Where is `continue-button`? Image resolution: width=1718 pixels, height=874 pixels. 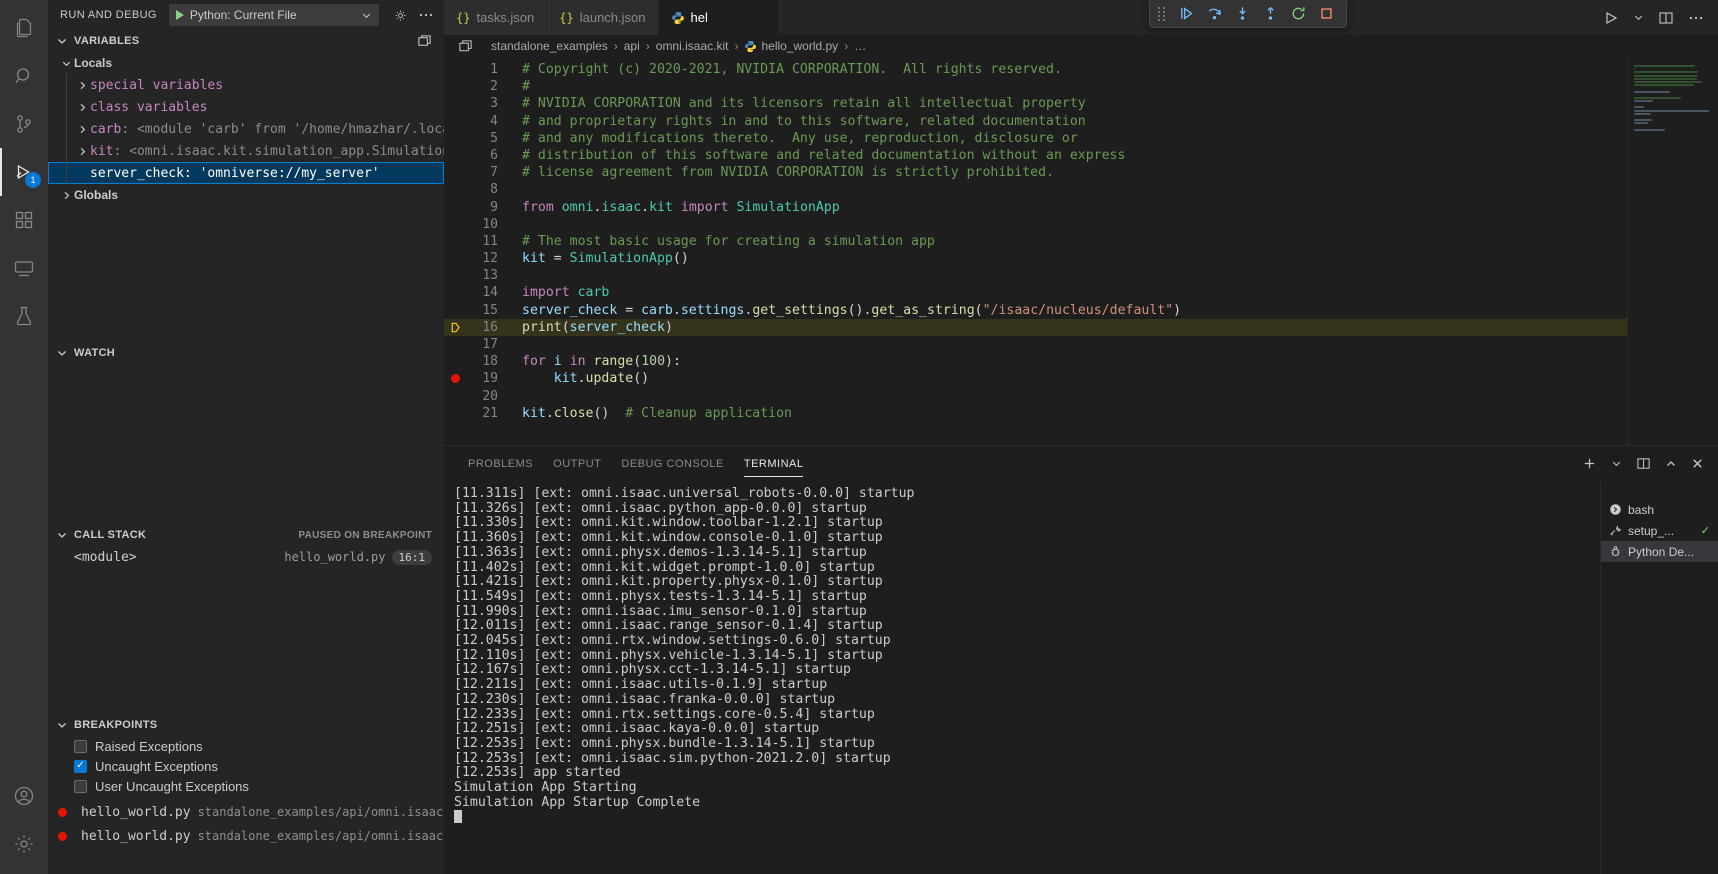
continue-button is located at coordinates (1186, 14).